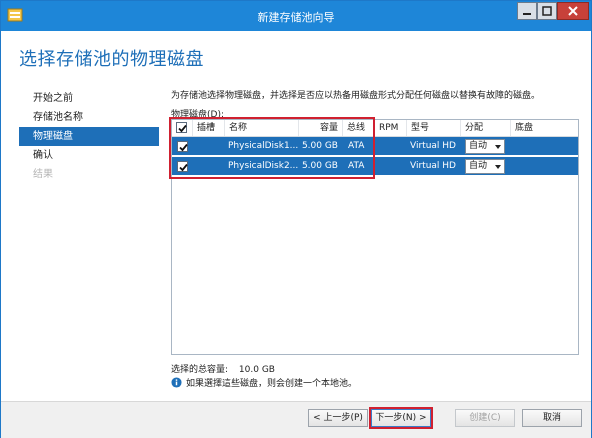 The height and width of the screenshot is (438, 592). Describe the element at coordinates (89, 98) in the screenshot. I see `nav-item-before-you-begin: 开始之前` at that location.